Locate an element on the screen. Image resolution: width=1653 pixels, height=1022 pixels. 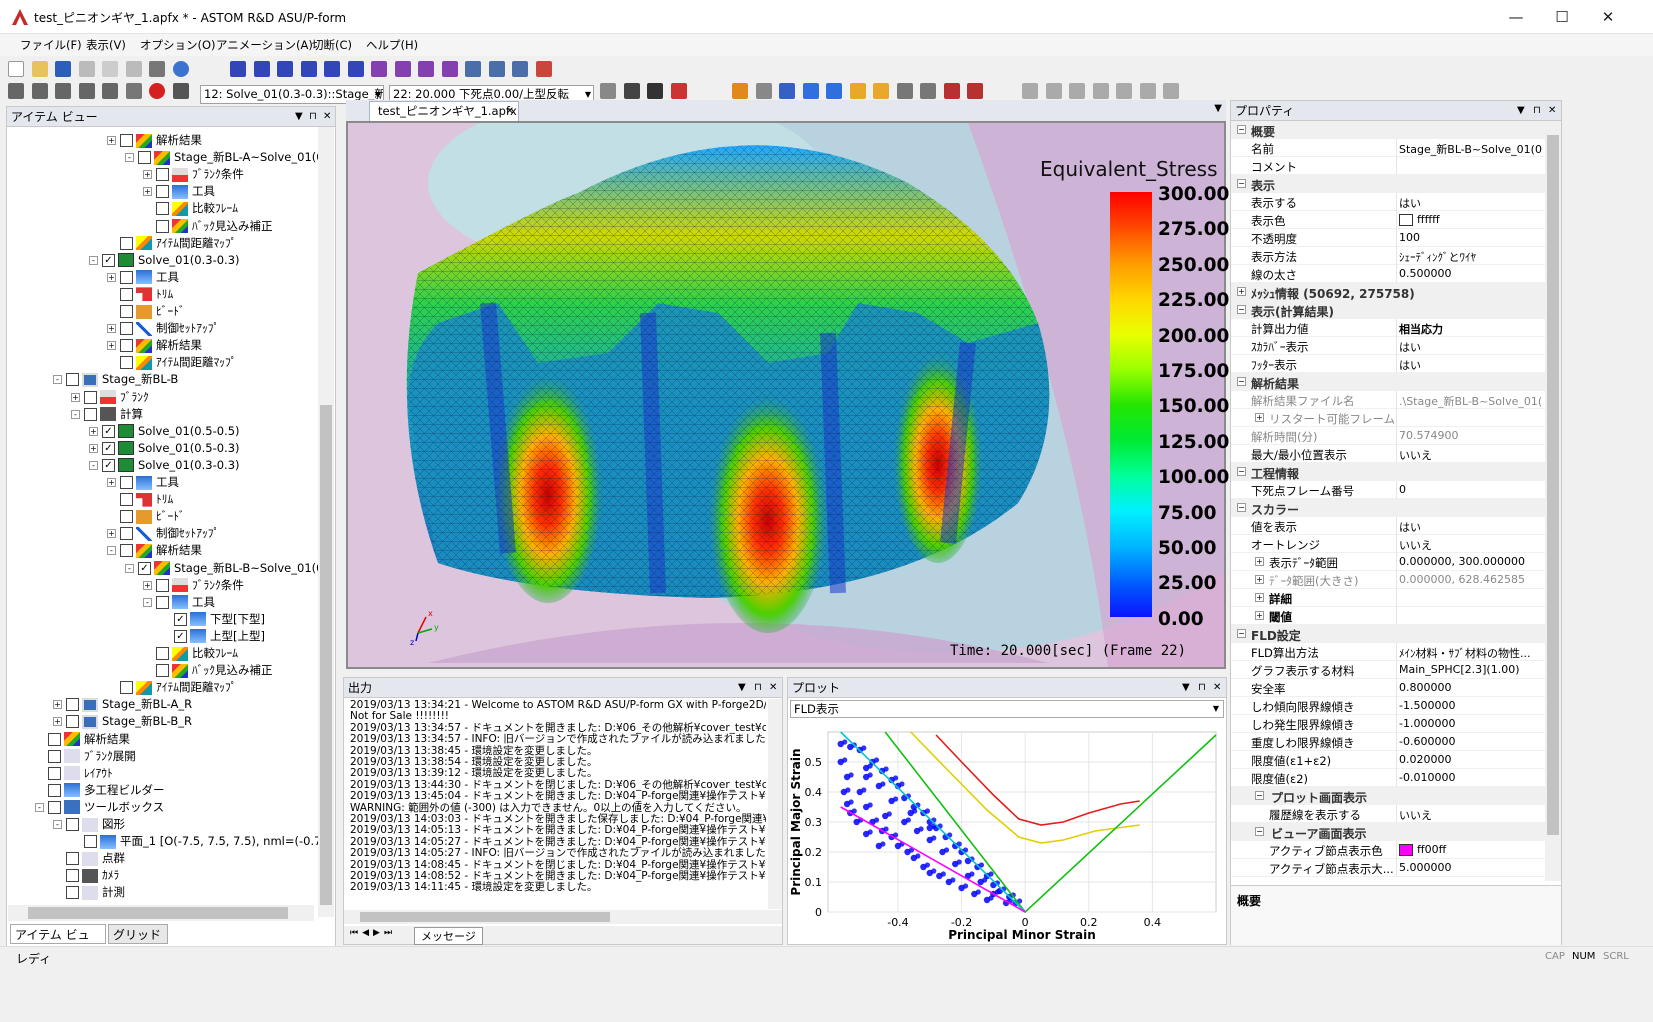
tab-nav-arrows-icon: ⏮◀▶⏭ is located at coordinates (373, 933).